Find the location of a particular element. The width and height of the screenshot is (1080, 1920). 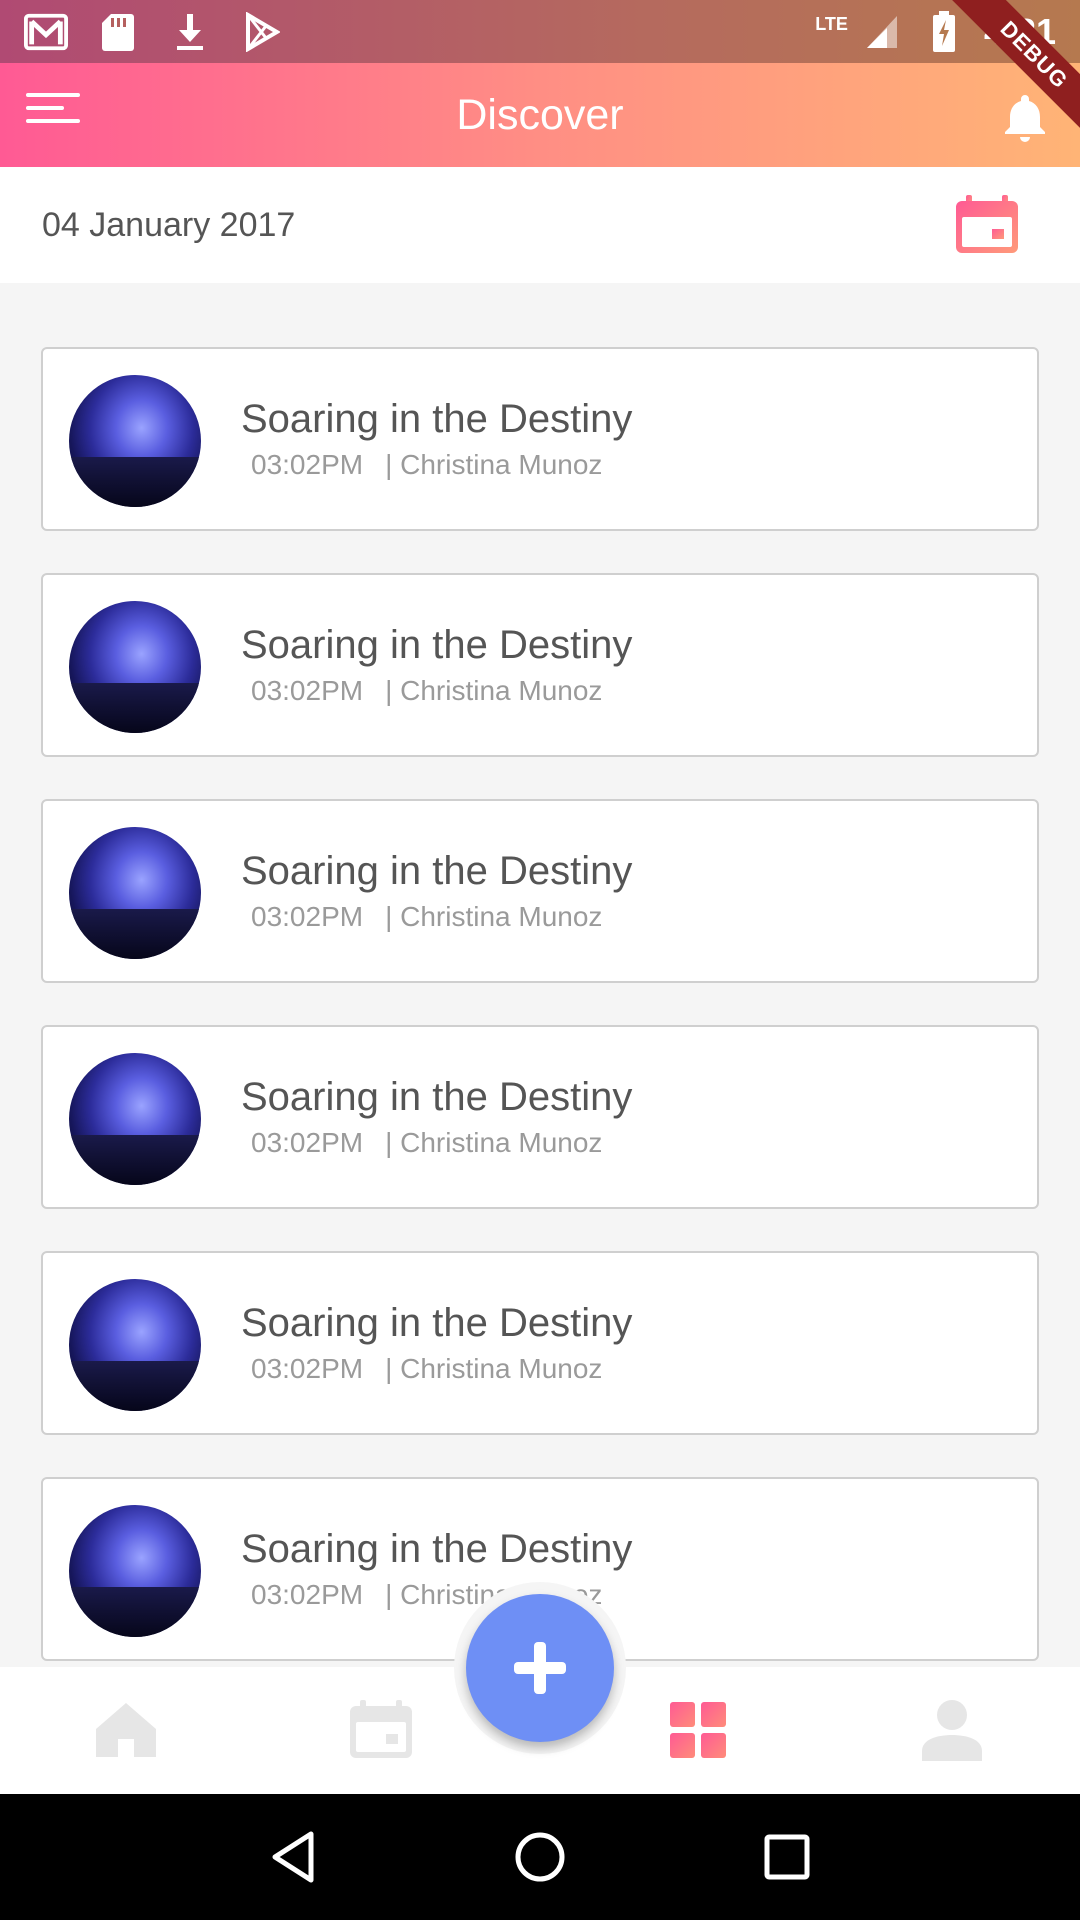

play-store-icon is located at coordinates (262, 31).